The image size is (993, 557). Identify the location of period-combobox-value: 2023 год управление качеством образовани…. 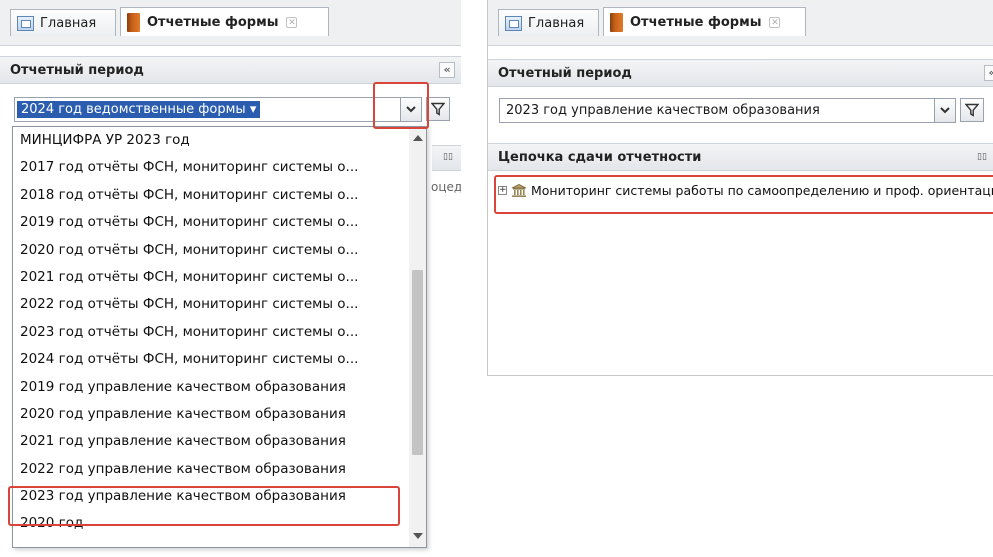
(663, 110).